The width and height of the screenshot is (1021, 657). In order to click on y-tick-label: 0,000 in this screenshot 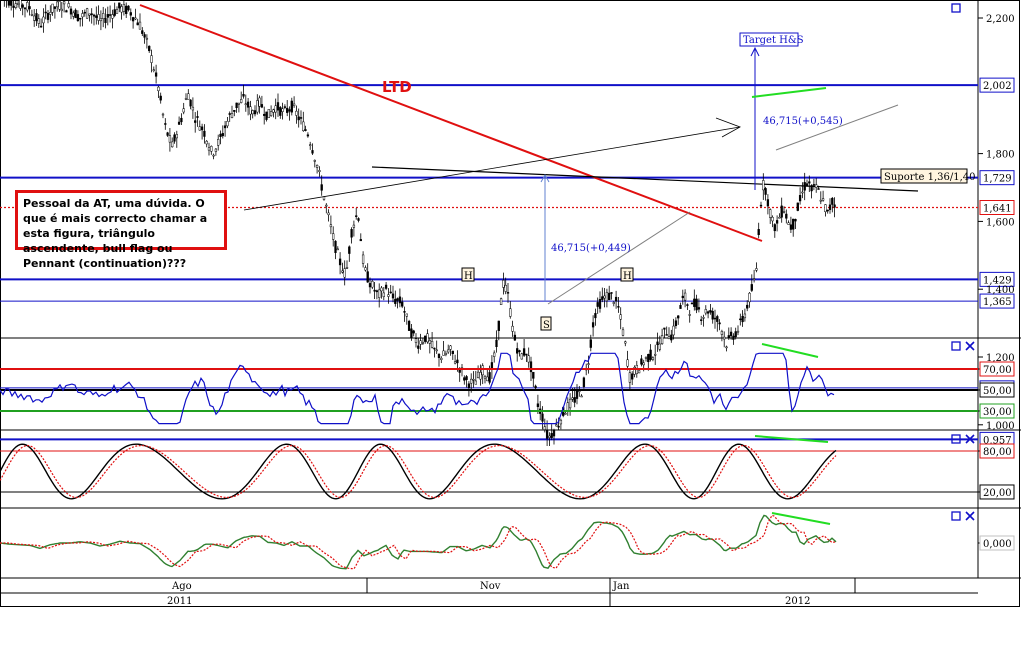, I will do `click(997, 544)`.